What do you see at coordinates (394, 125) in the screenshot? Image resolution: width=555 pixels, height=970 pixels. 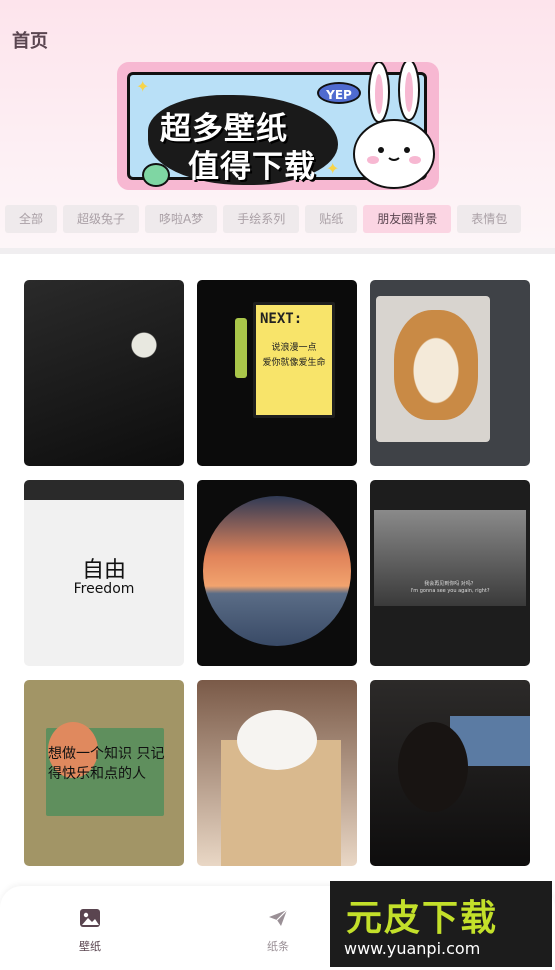 I see `bunny-icon` at bounding box center [394, 125].